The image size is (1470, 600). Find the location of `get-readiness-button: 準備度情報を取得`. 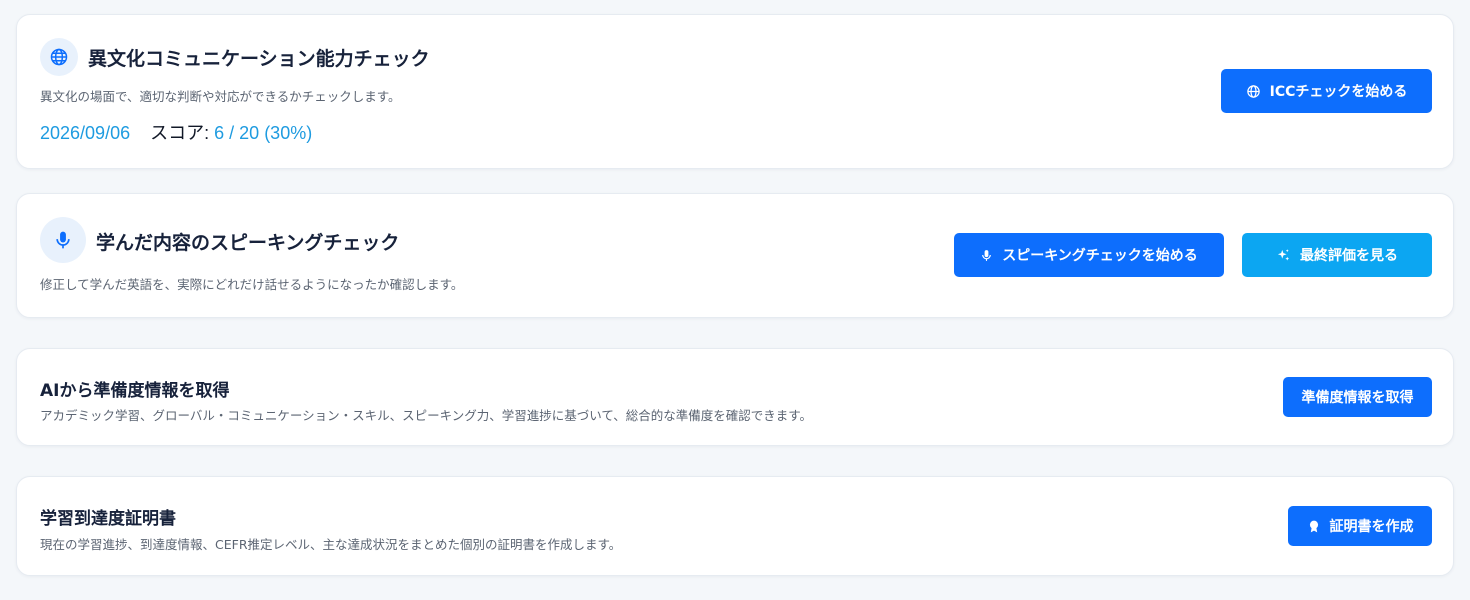

get-readiness-button: 準備度情報を取得 is located at coordinates (1357, 397).